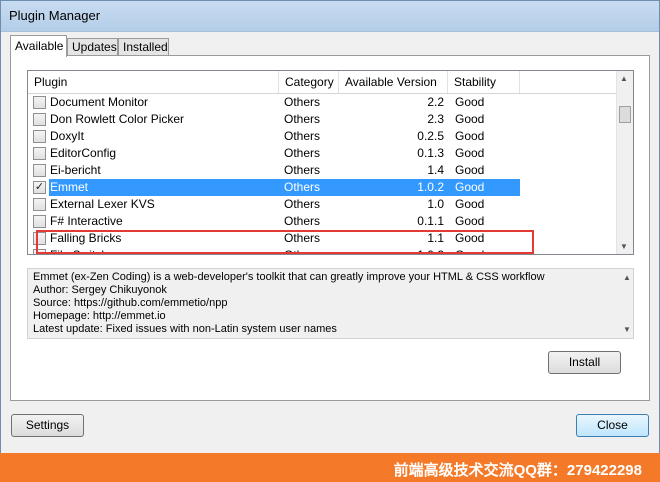 The height and width of the screenshot is (482, 660). I want to click on scroll-down-arrow-icon: ▼, so click(624, 246).